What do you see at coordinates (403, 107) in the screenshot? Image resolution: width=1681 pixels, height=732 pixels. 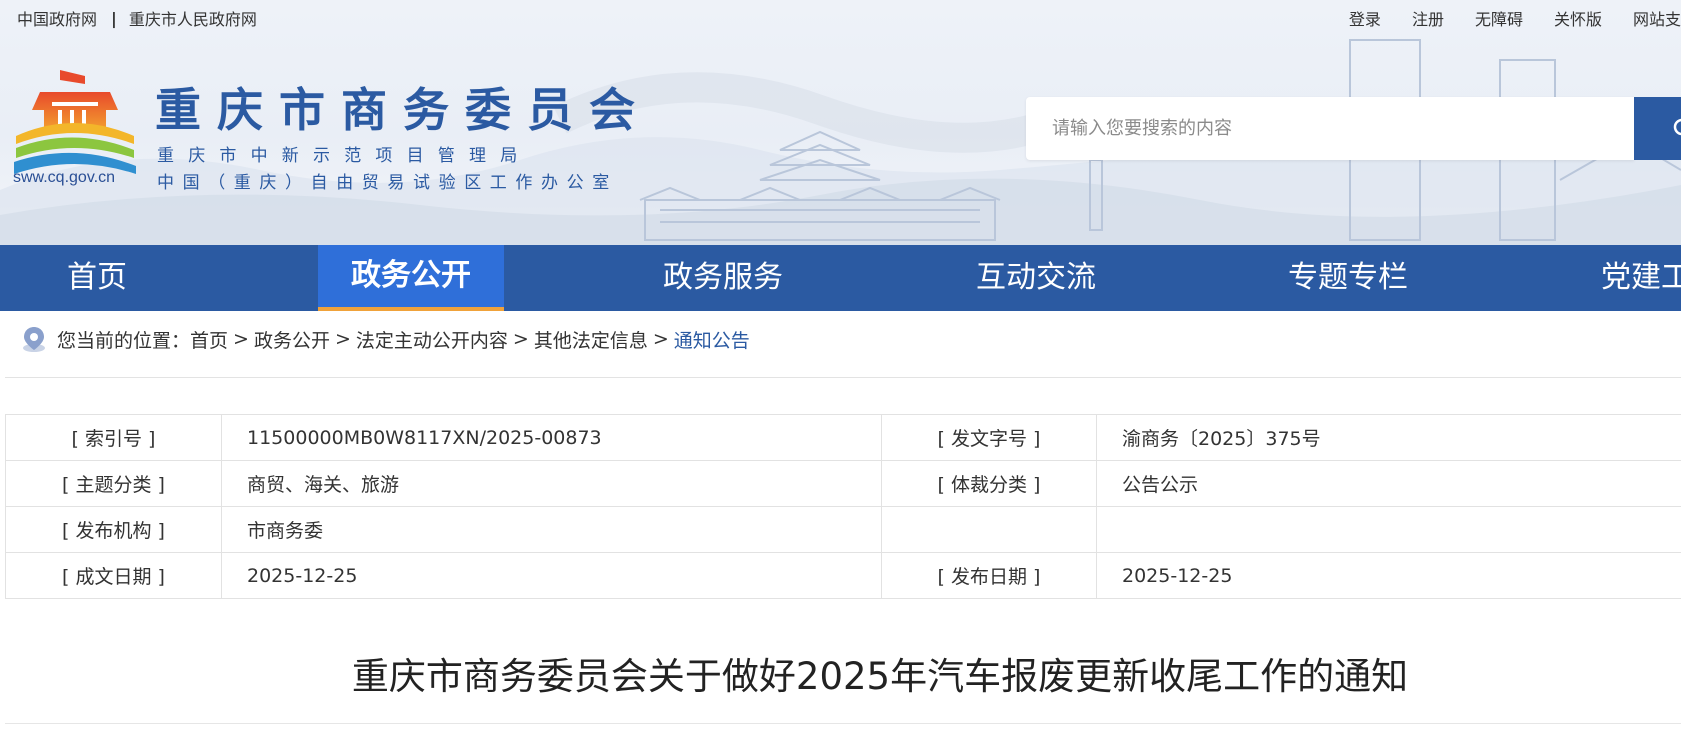 I see `site-title: 重庆市商务委员会` at bounding box center [403, 107].